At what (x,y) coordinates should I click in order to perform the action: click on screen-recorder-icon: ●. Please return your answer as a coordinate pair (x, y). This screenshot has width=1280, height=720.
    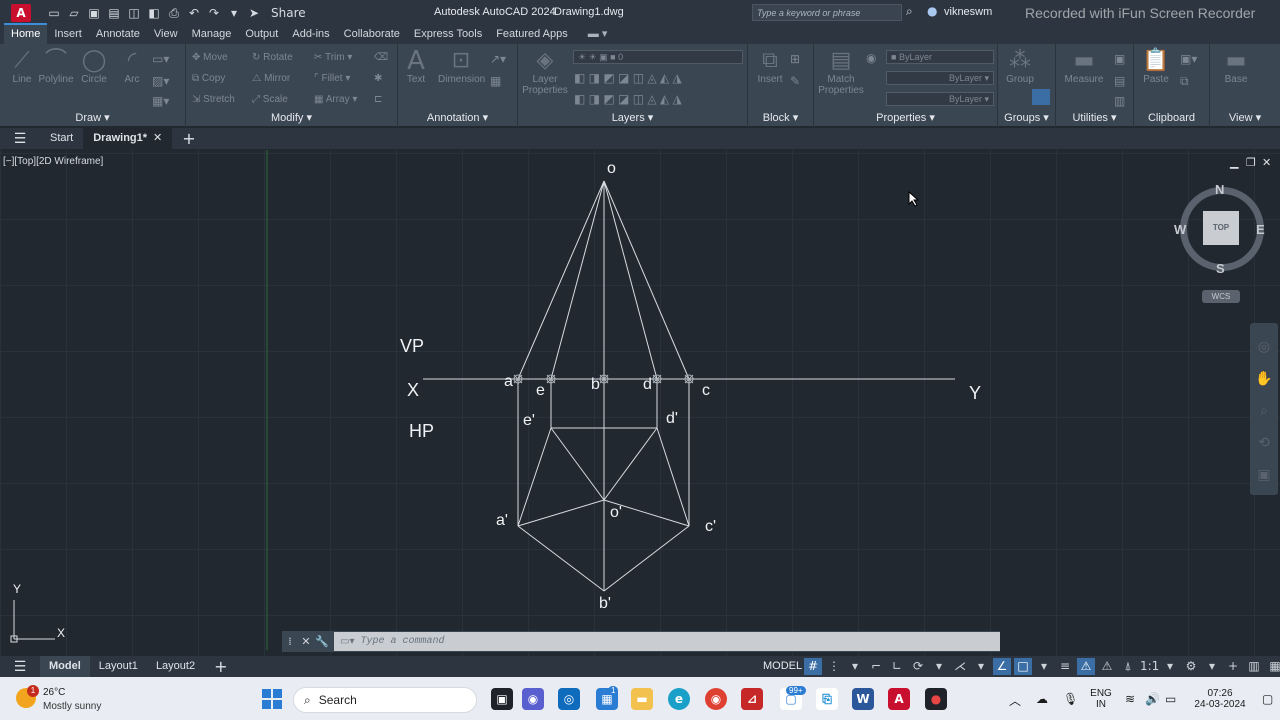
    Looking at the image, I should click on (936, 699).